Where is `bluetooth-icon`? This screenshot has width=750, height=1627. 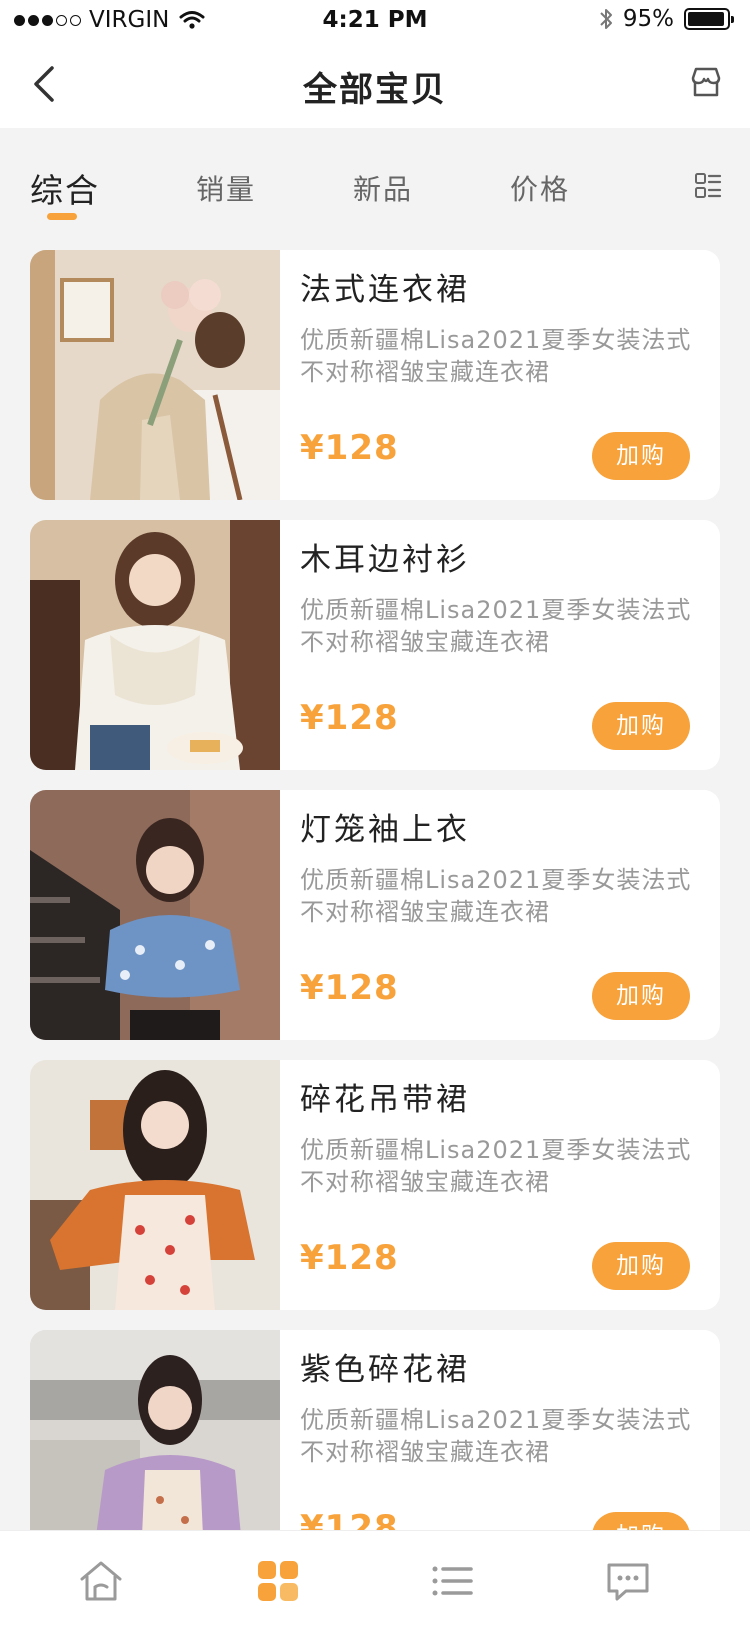
bluetooth-icon is located at coordinates (606, 19).